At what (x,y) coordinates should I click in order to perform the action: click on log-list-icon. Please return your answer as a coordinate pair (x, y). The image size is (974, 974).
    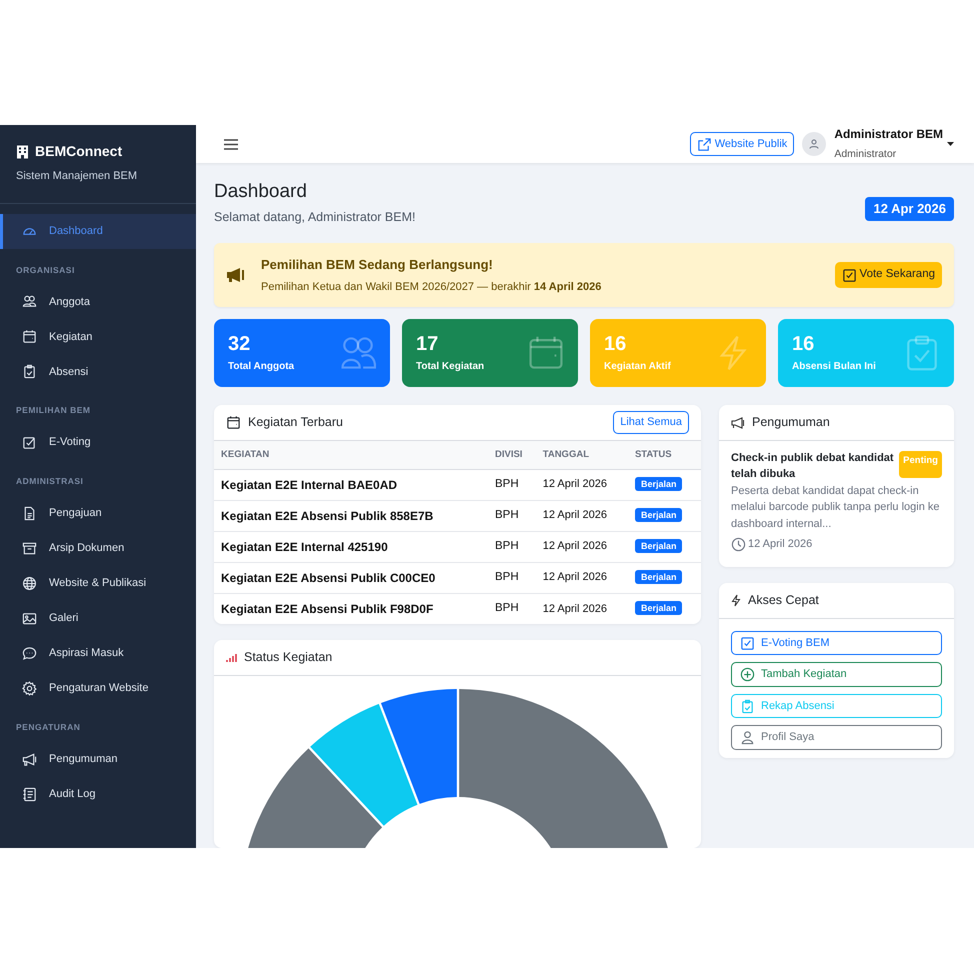
    Looking at the image, I should click on (29, 794).